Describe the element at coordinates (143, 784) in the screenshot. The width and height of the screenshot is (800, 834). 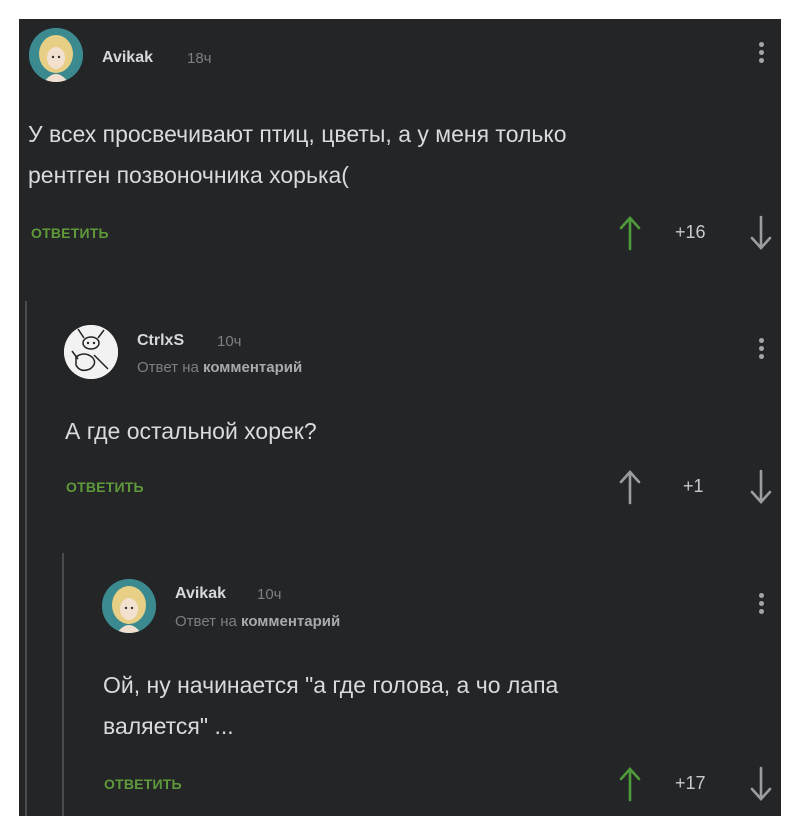
I see `reply-button: ОТВЕТИТЬ` at that location.